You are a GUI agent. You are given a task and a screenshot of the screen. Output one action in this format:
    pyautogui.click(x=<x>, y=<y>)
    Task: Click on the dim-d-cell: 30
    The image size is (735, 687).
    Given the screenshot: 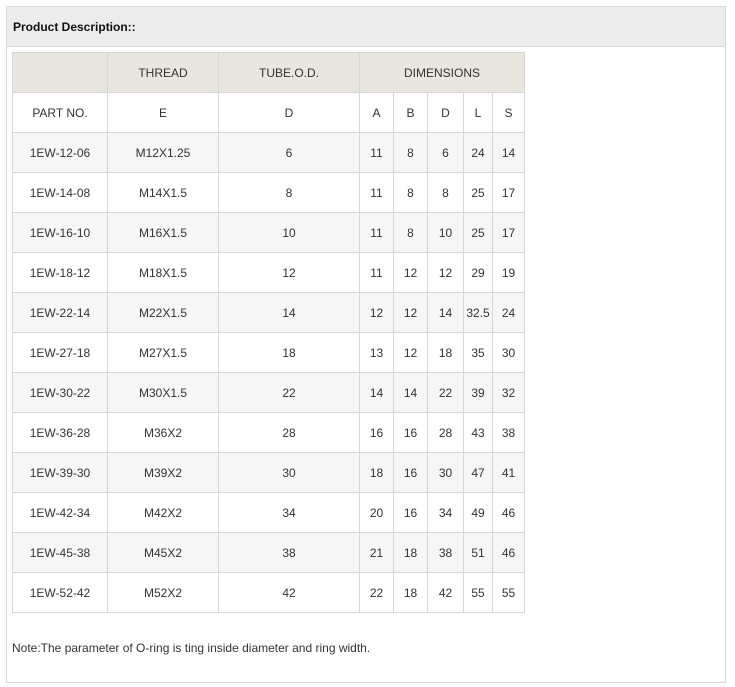 What is the action you would take?
    pyautogui.click(x=445, y=472)
    